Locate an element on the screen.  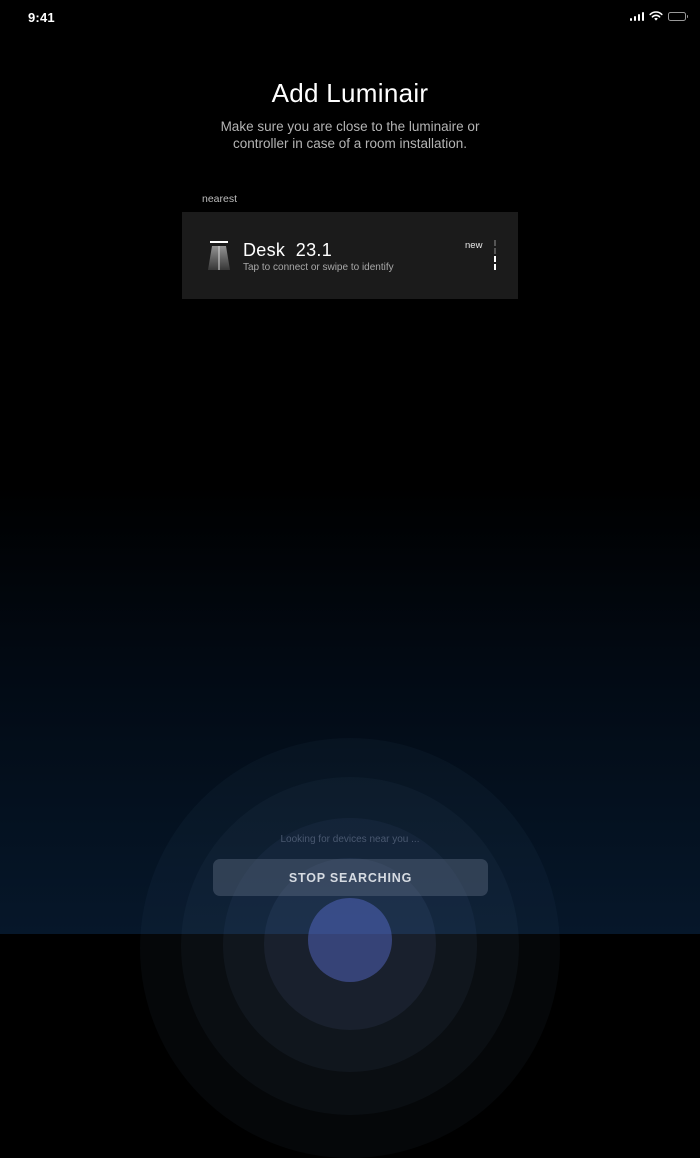
status-icons is located at coordinates (658, 16).